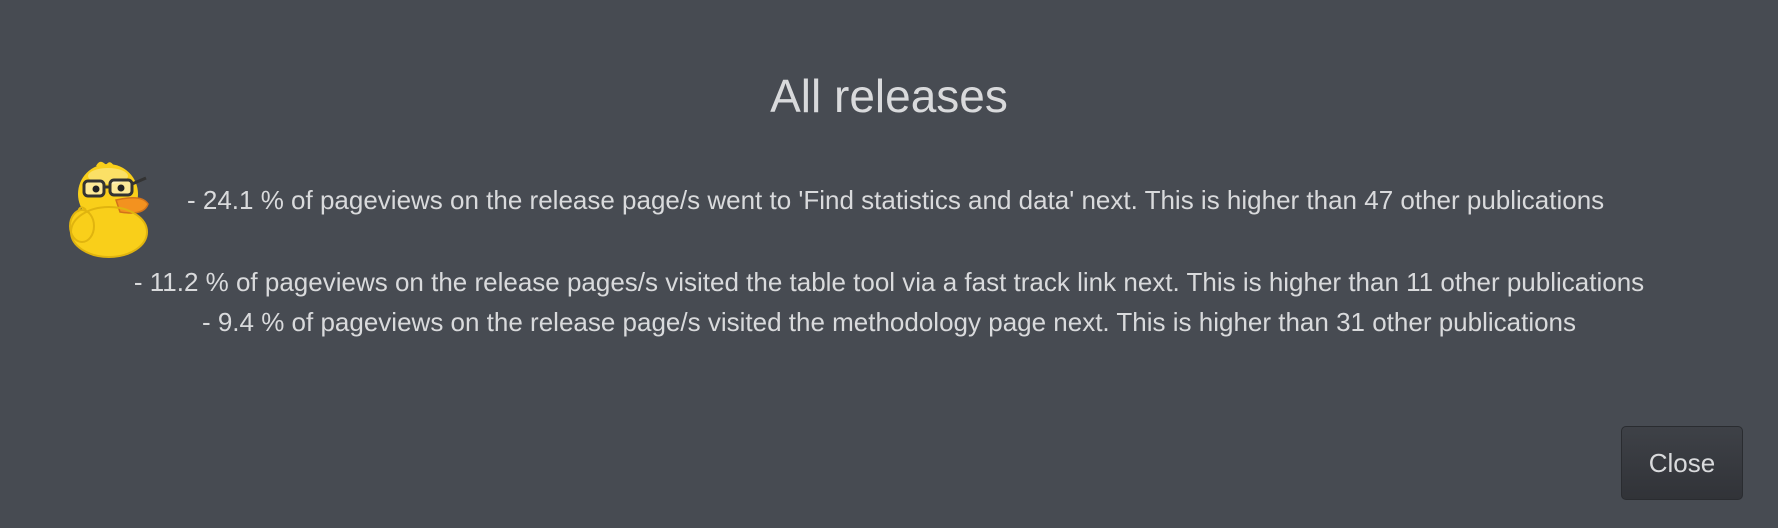 The width and height of the screenshot is (1778, 528). Describe the element at coordinates (1682, 463) in the screenshot. I see `close-button: Close` at that location.